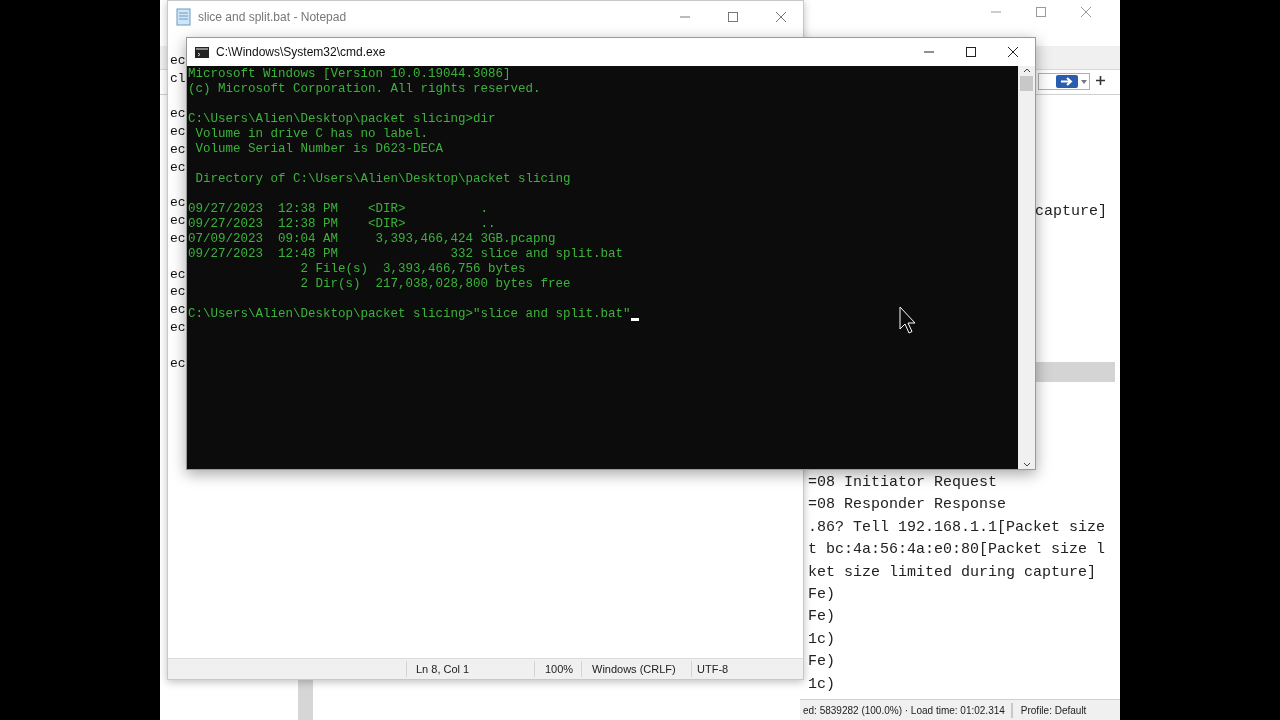 The width and height of the screenshot is (1280, 720). Describe the element at coordinates (342, 119) in the screenshot. I see `console-line: C:\Users\Alien\Desktop\packet slicing>dir` at that location.